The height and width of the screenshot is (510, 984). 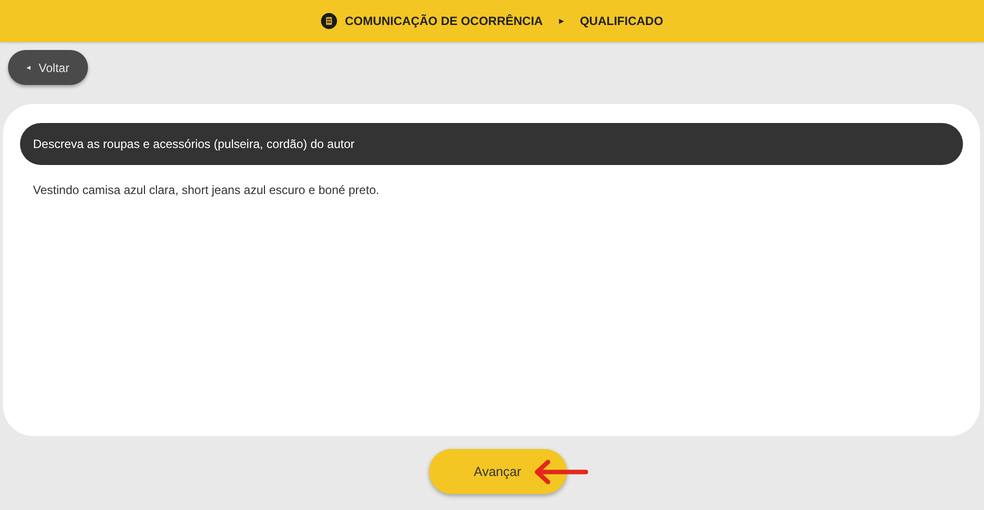 I want to click on next-button: Avançar, so click(x=497, y=471).